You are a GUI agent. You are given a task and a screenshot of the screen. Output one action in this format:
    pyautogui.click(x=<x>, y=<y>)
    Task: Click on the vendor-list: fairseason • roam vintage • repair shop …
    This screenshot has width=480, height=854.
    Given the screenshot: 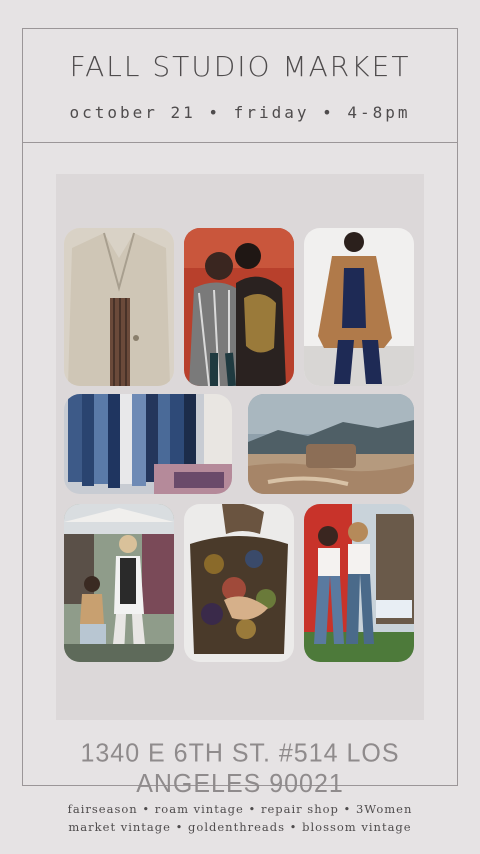 What is the action you would take?
    pyautogui.click(x=240, y=818)
    